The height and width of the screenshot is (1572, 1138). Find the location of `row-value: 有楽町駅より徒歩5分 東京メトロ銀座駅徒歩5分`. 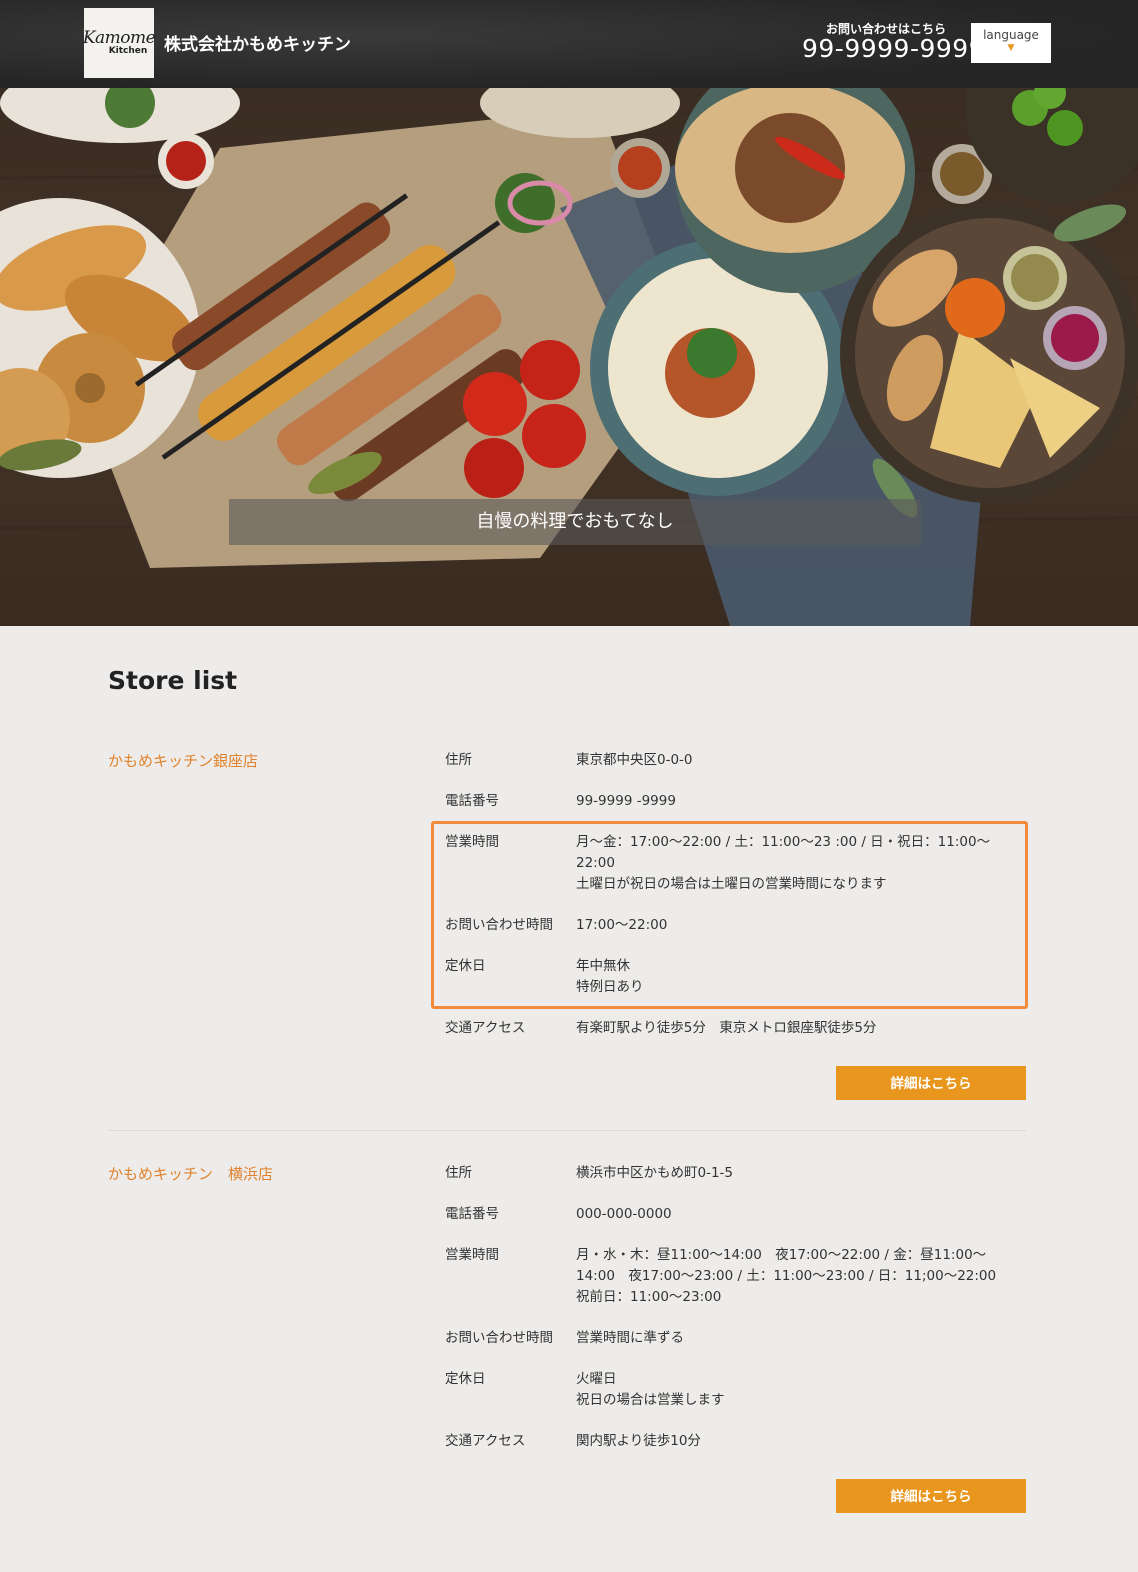

row-value: 有楽町駅より徒歩5分 東京メトロ銀座駅徒歩5分 is located at coordinates (800, 1028).